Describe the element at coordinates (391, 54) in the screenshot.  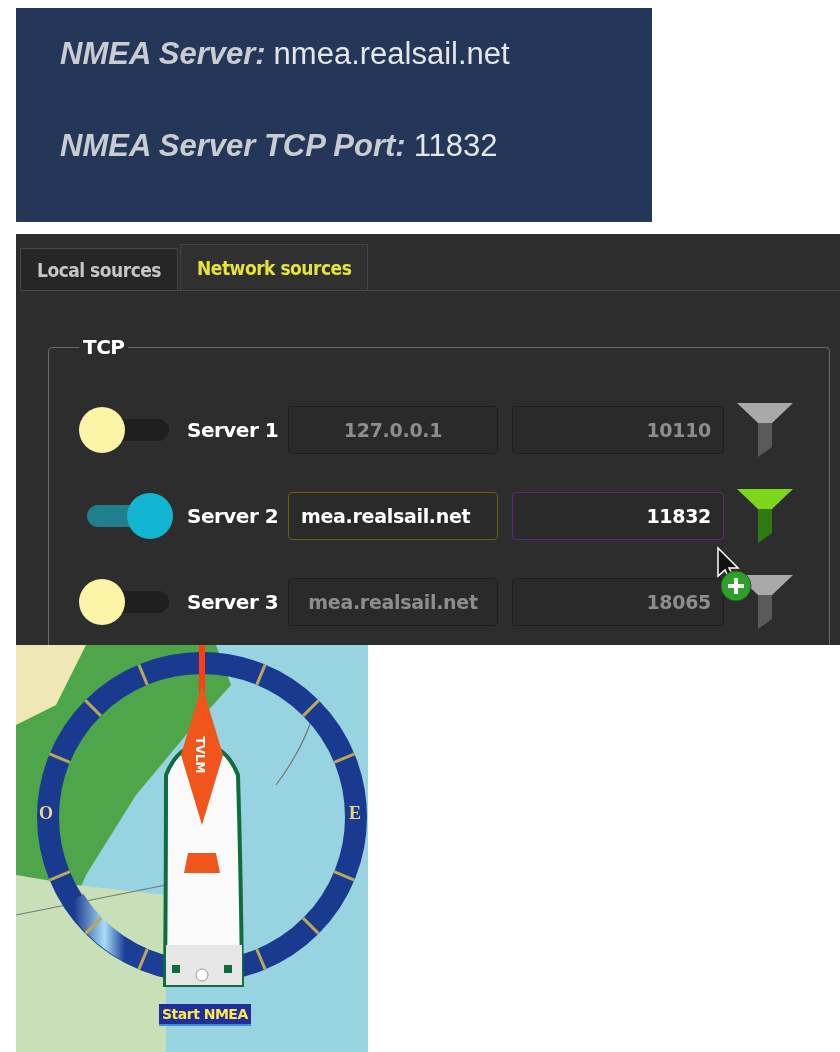
I see `field-value: nmea.realsail.net` at that location.